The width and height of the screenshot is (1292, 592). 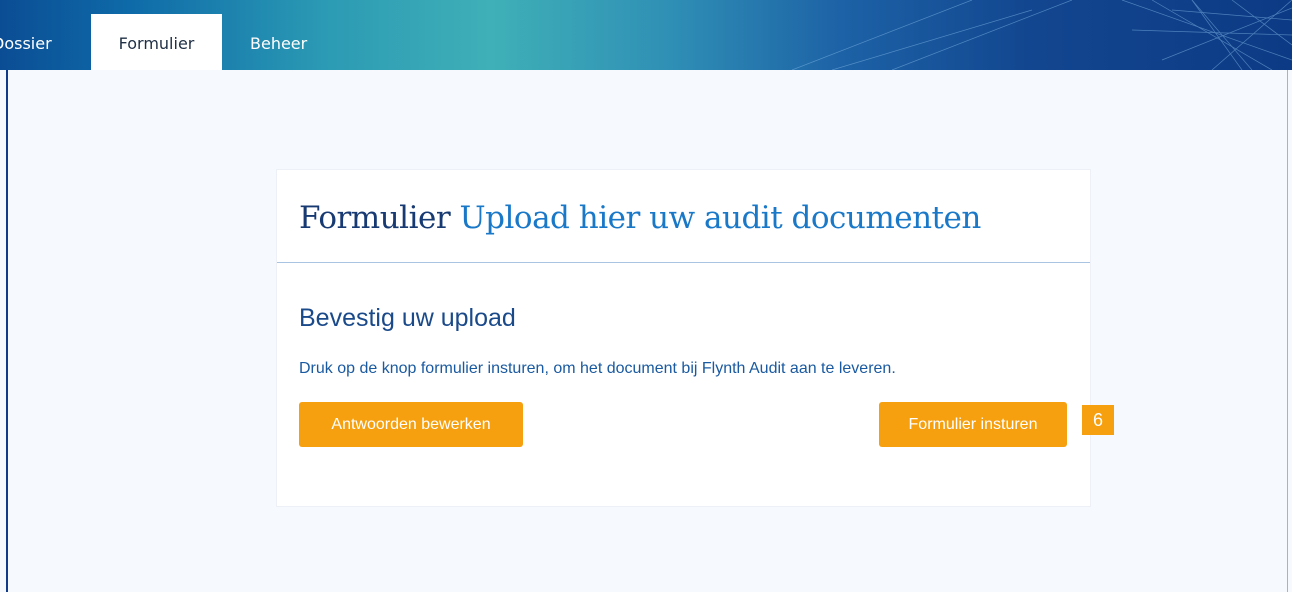 I want to click on step-badge: 6, so click(x=1098, y=420).